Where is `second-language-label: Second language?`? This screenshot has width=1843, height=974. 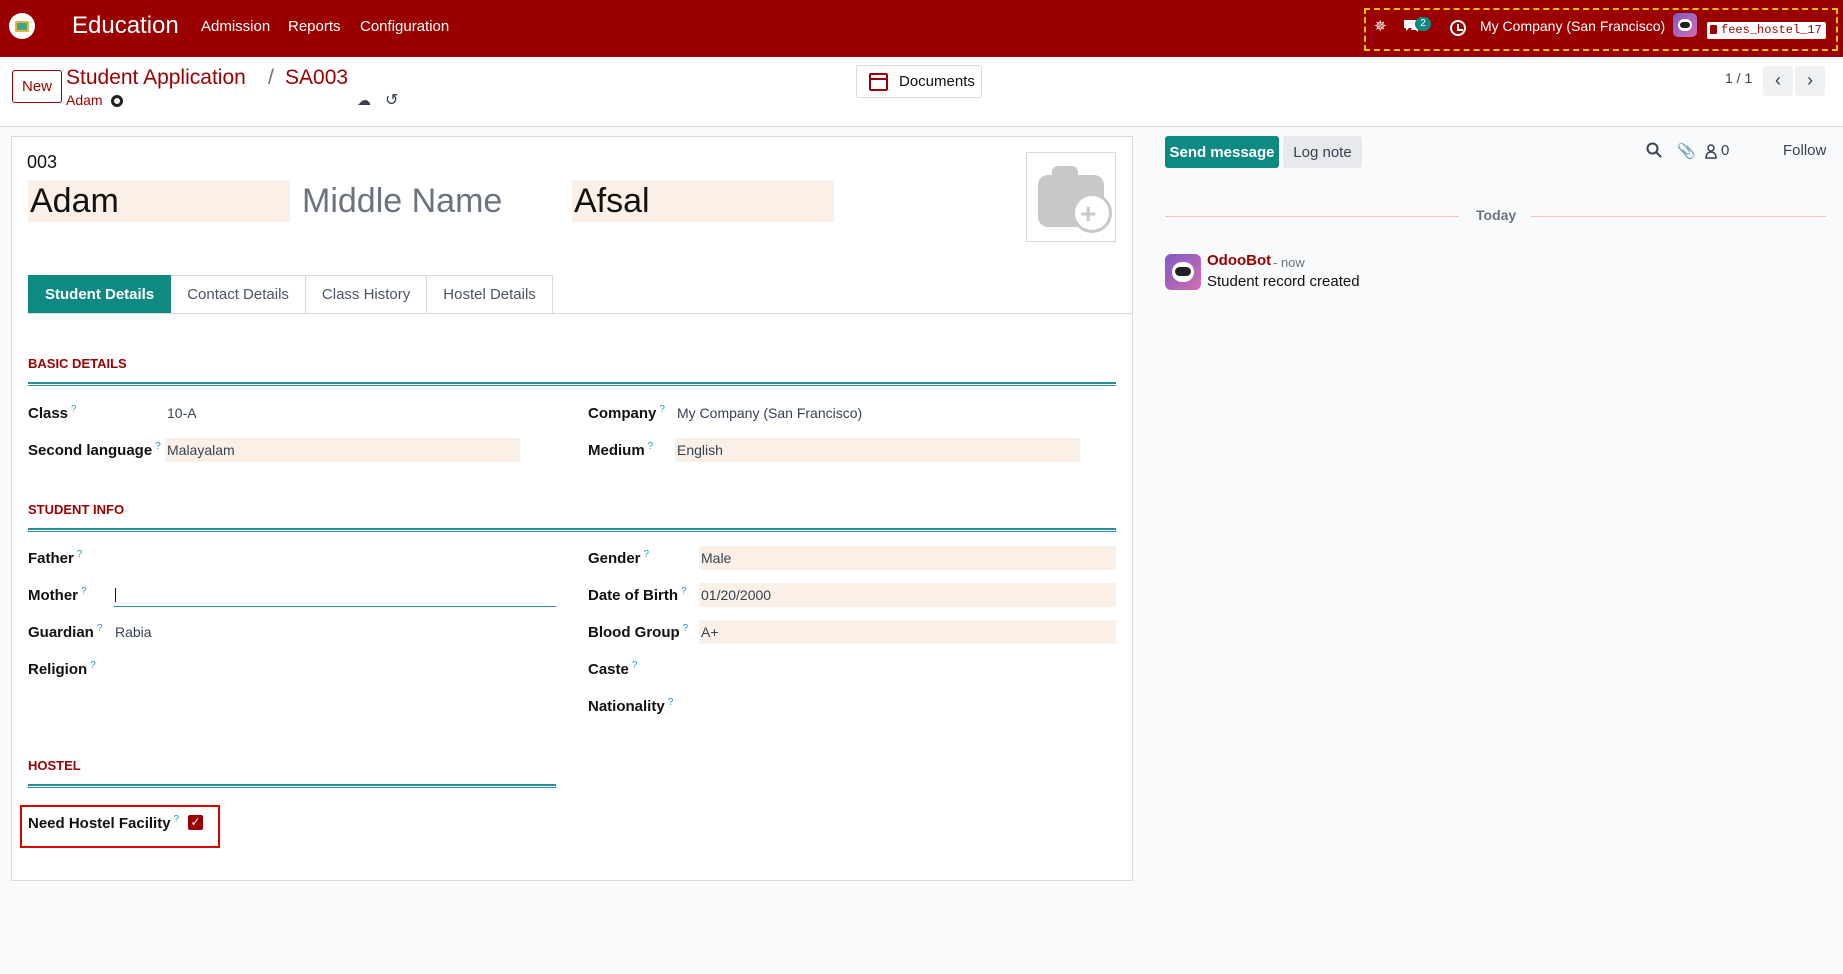
second-language-label: Second language? is located at coordinates (94, 450).